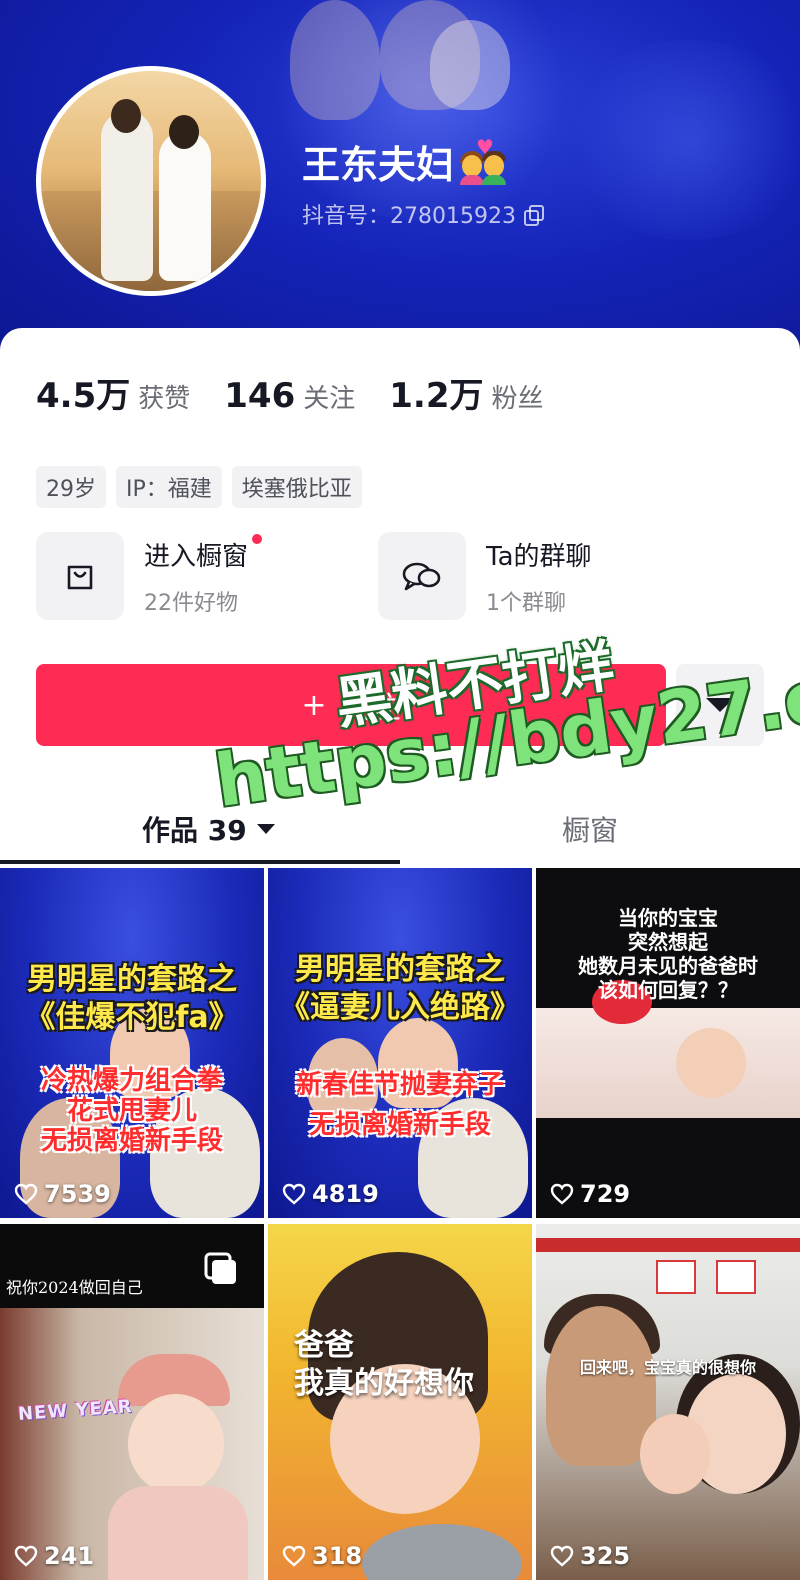 The height and width of the screenshot is (1582, 800). What do you see at coordinates (220, 1268) in the screenshot?
I see `multi-image-icon` at bounding box center [220, 1268].